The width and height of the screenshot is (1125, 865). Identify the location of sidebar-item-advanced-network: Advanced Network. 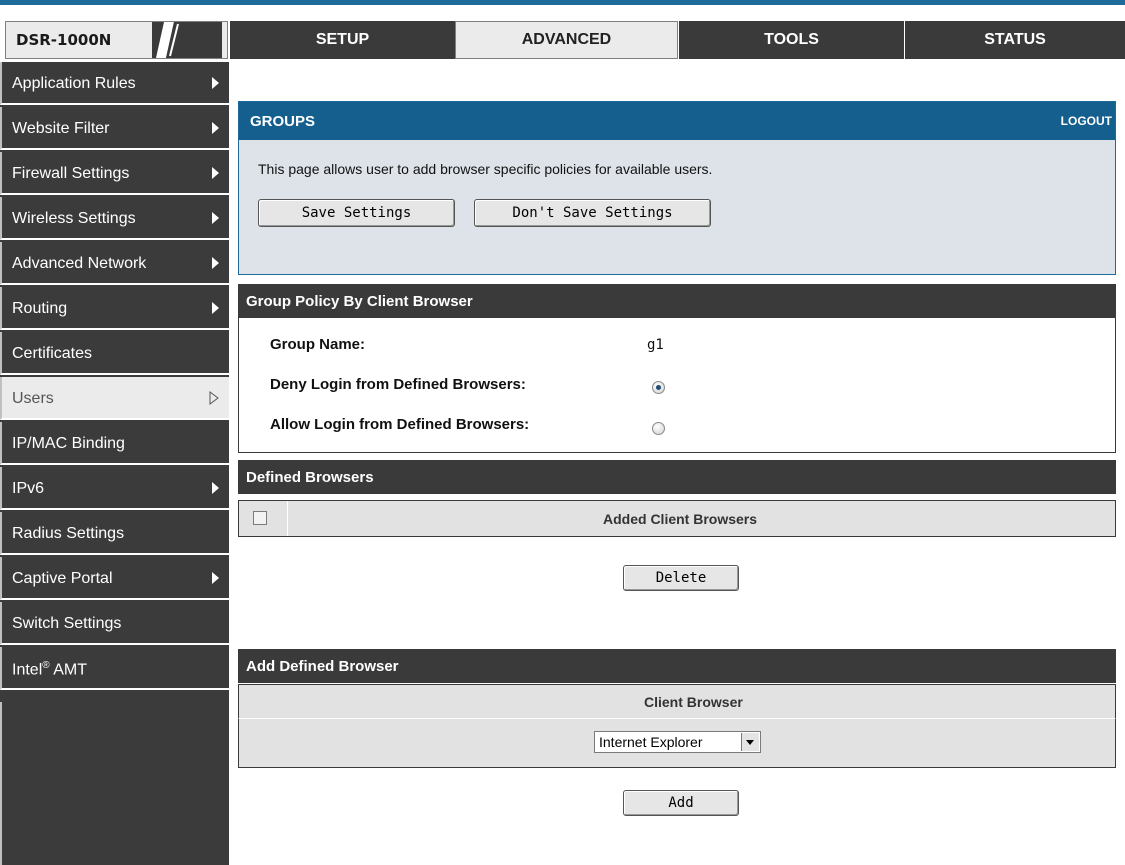
(114, 263).